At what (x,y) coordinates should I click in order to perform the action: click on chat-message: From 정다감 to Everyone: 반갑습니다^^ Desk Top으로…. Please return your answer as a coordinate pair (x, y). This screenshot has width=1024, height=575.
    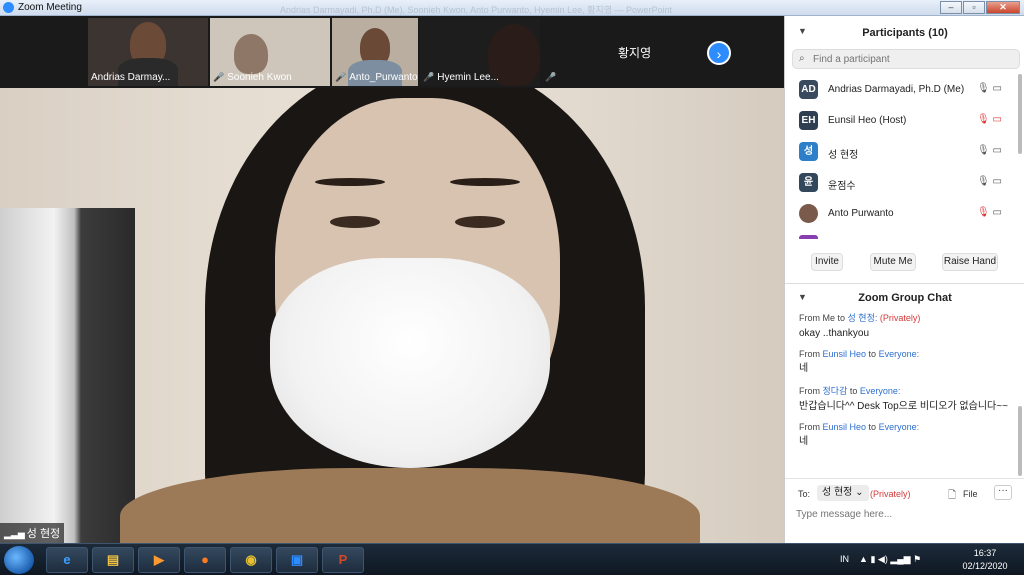
    Looking at the image, I should click on (906, 398).